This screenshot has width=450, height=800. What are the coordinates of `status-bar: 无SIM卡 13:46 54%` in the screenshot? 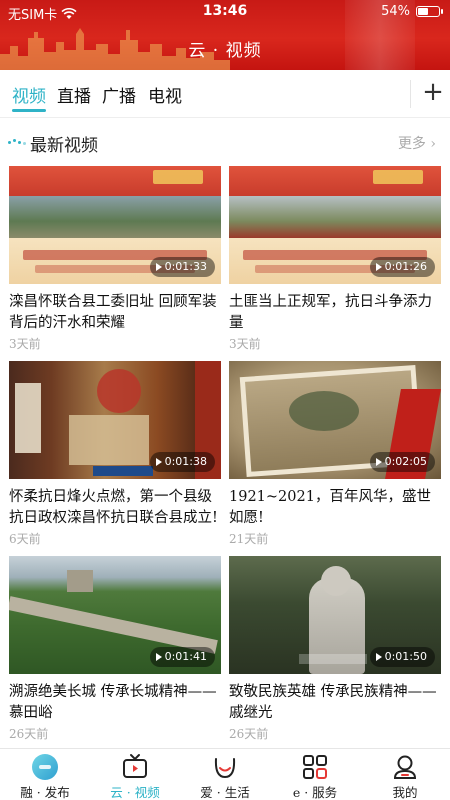 It's located at (225, 12).